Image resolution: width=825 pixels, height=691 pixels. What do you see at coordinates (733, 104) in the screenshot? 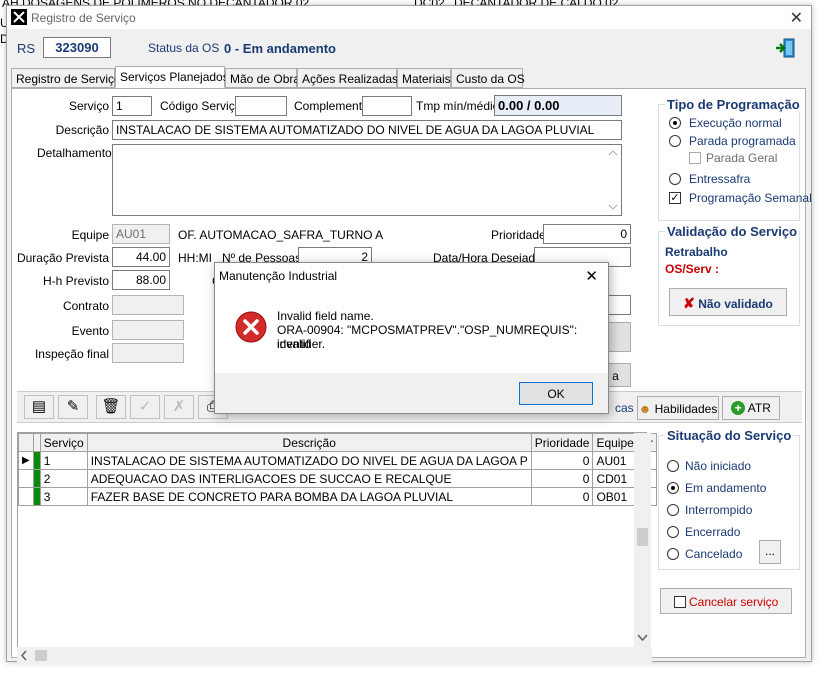
I see `tipo-programacao-title: Tipo de Programação` at bounding box center [733, 104].